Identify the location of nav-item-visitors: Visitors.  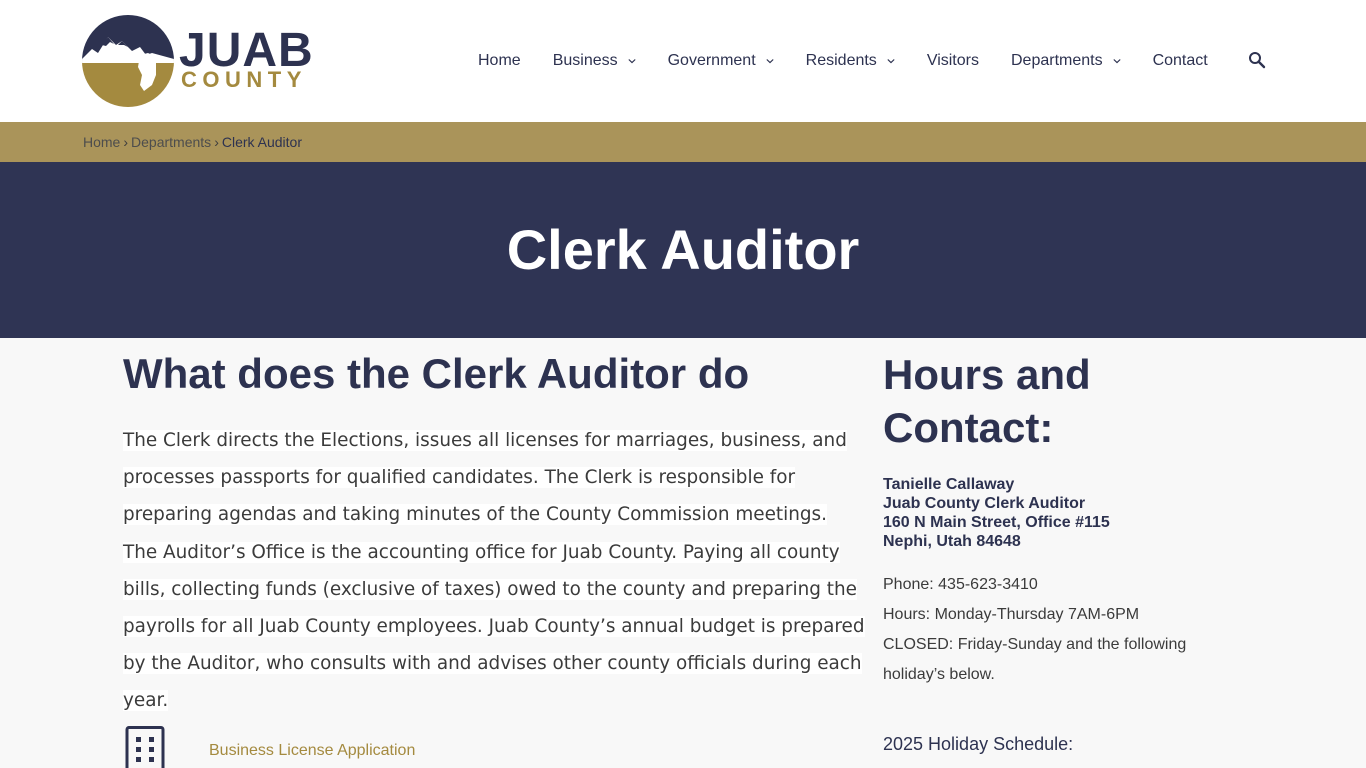
(953, 61).